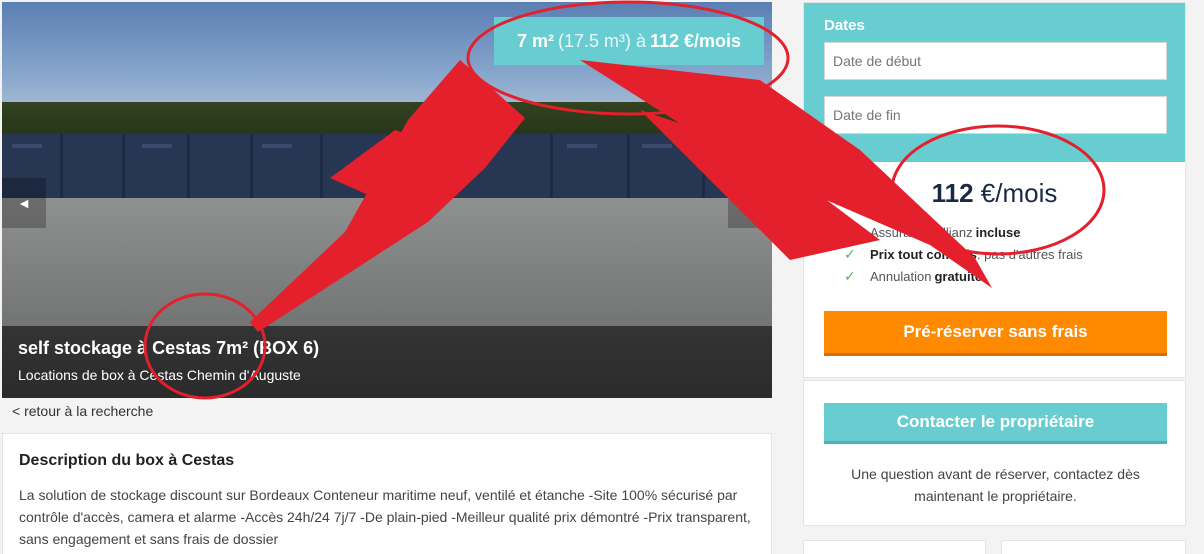  I want to click on arrow-left-icon: ◄, so click(24, 203).